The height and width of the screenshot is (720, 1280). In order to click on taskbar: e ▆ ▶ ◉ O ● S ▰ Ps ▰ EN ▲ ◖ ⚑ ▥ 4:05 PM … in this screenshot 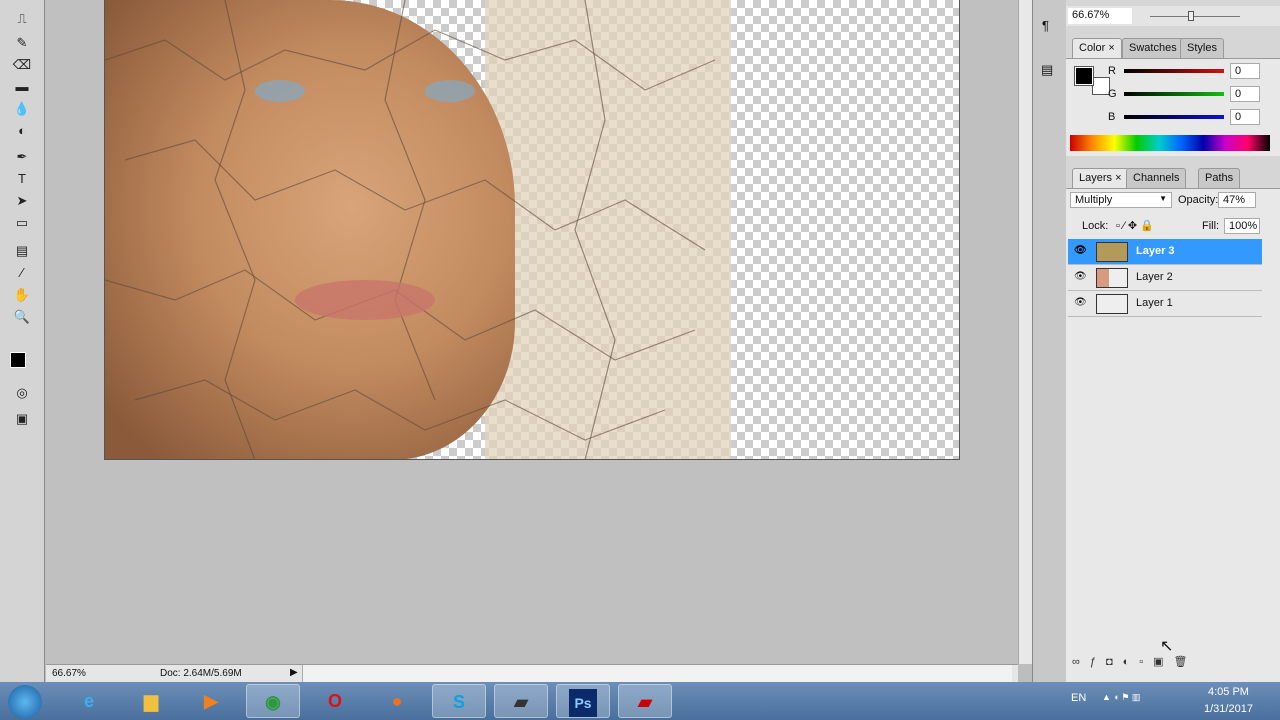, I will do `click(640, 701)`.